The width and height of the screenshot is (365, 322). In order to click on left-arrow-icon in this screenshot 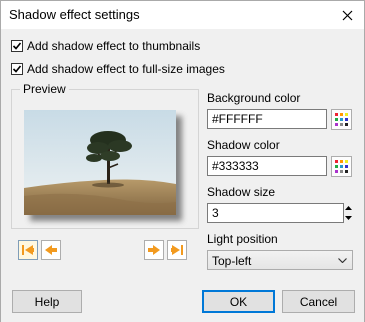, I will do `click(51, 250)`.